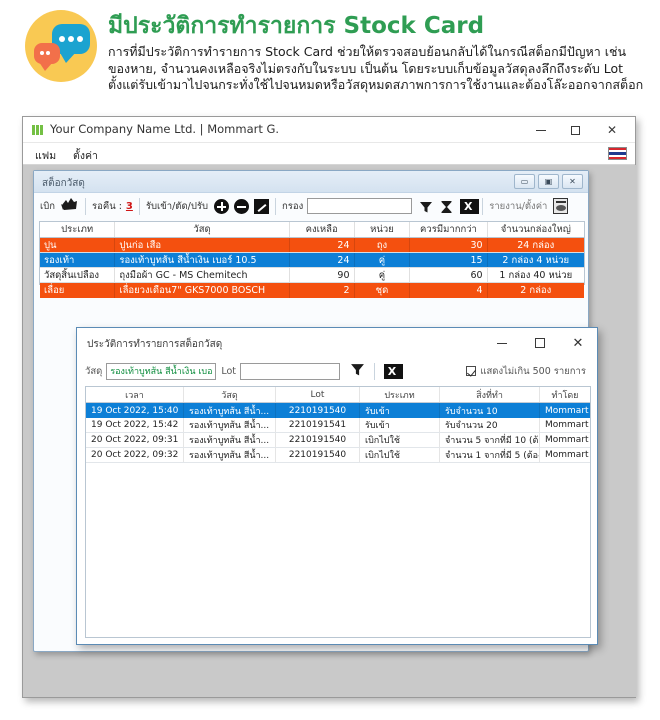 This screenshot has height=720, width=660. Describe the element at coordinates (540, 343) in the screenshot. I see `dialog-maximize-button` at that location.